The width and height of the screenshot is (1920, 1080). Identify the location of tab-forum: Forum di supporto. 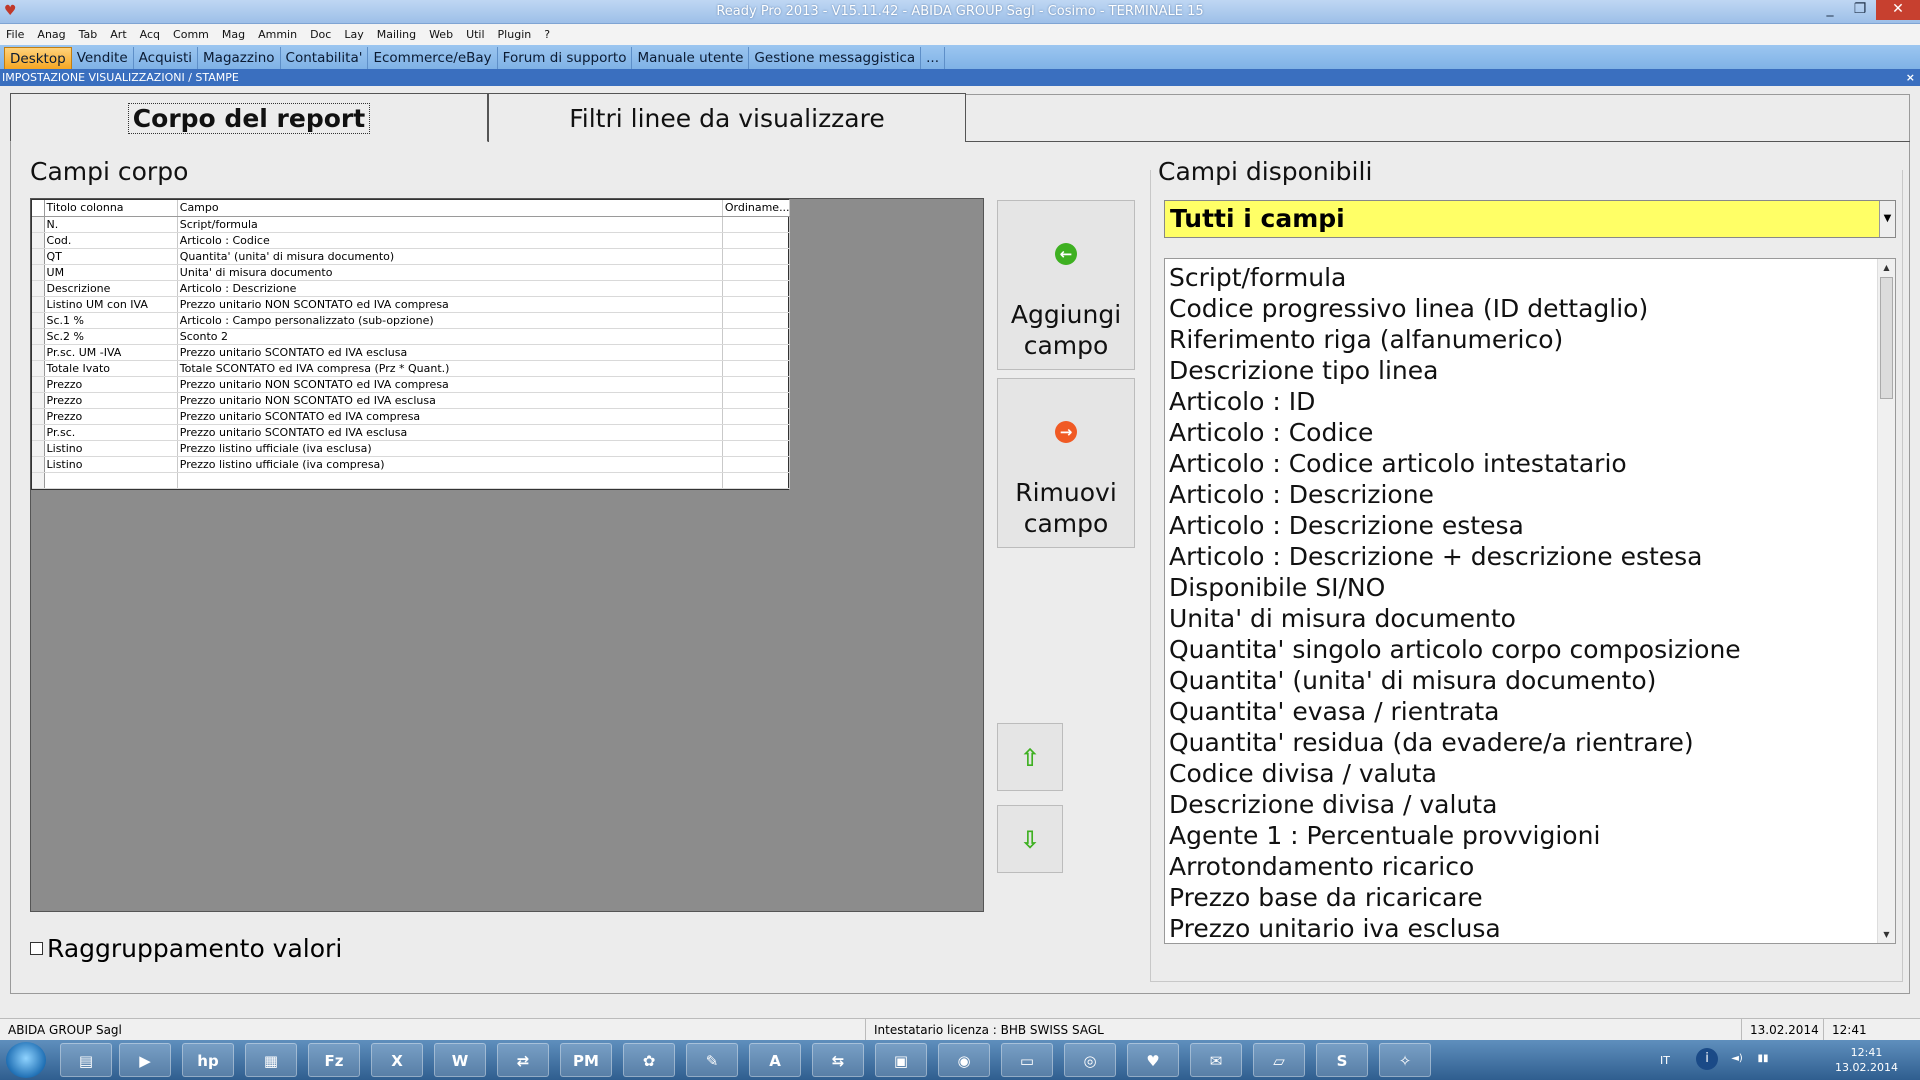
(565, 58).